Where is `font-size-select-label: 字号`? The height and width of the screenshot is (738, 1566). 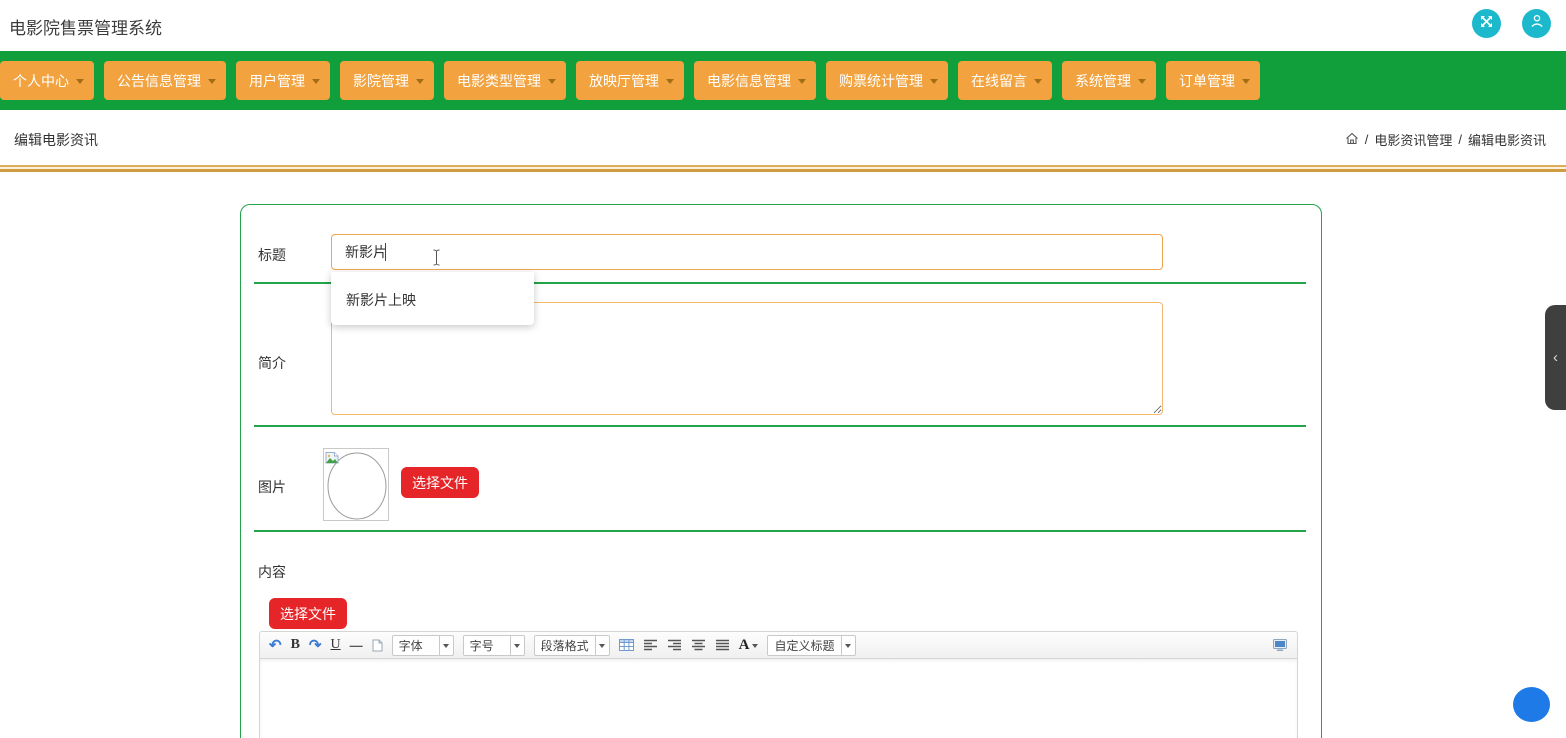
font-size-select-label: 字号 is located at coordinates (481, 645).